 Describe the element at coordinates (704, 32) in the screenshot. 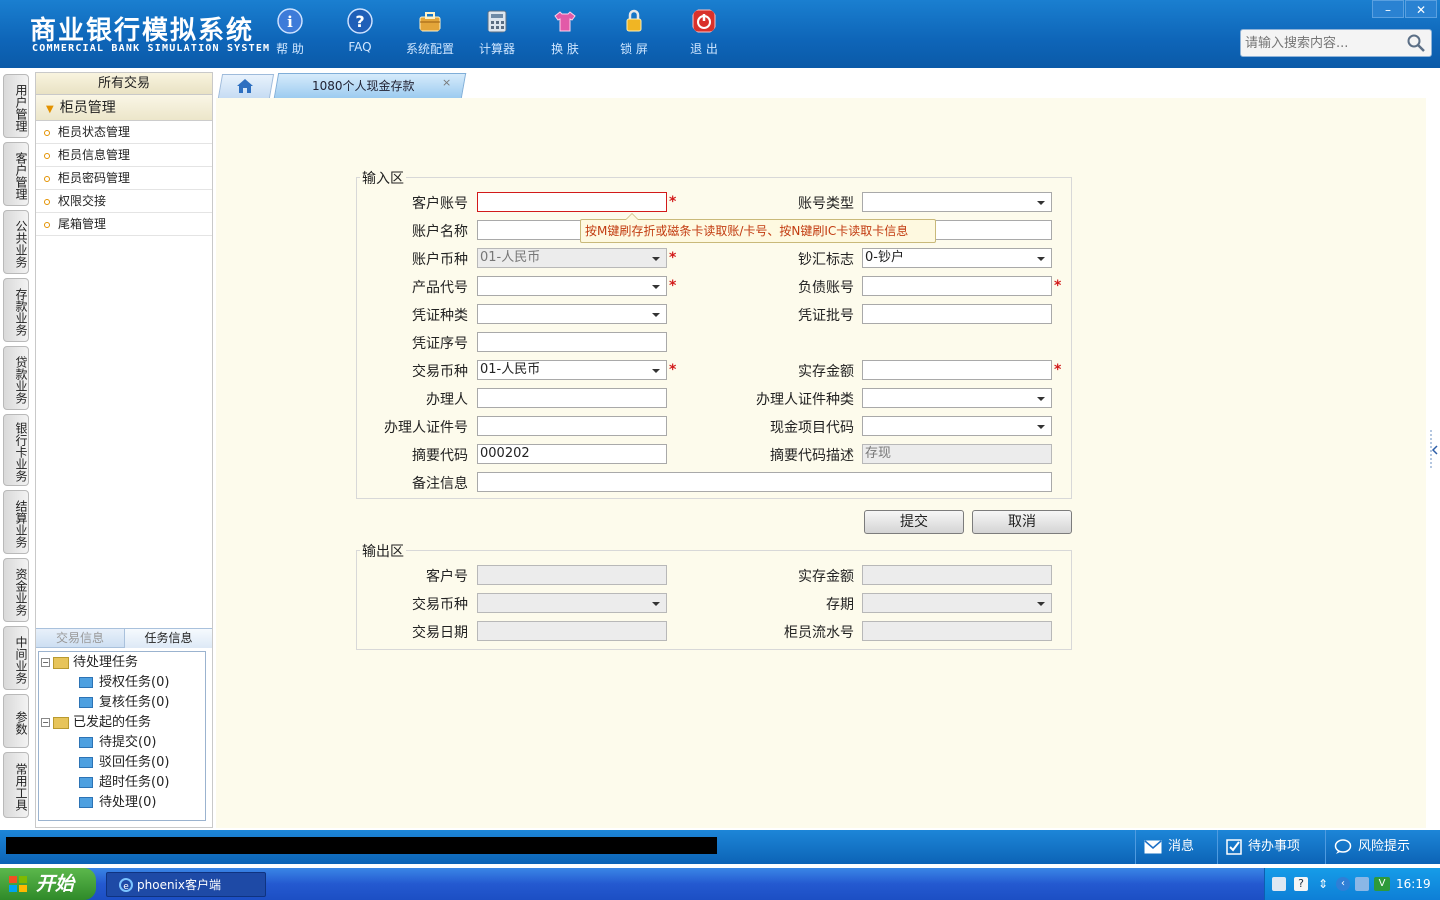

I see `exit-button: 退 出` at that location.